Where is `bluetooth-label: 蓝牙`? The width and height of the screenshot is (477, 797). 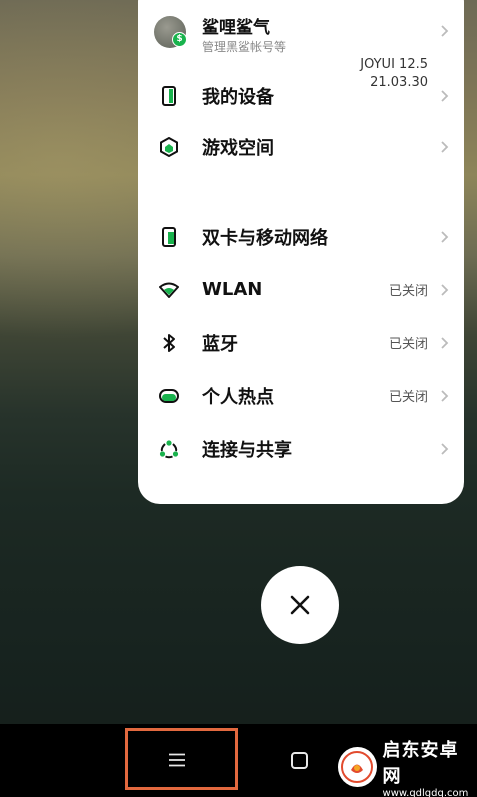 bluetooth-label: 蓝牙 is located at coordinates (220, 344).